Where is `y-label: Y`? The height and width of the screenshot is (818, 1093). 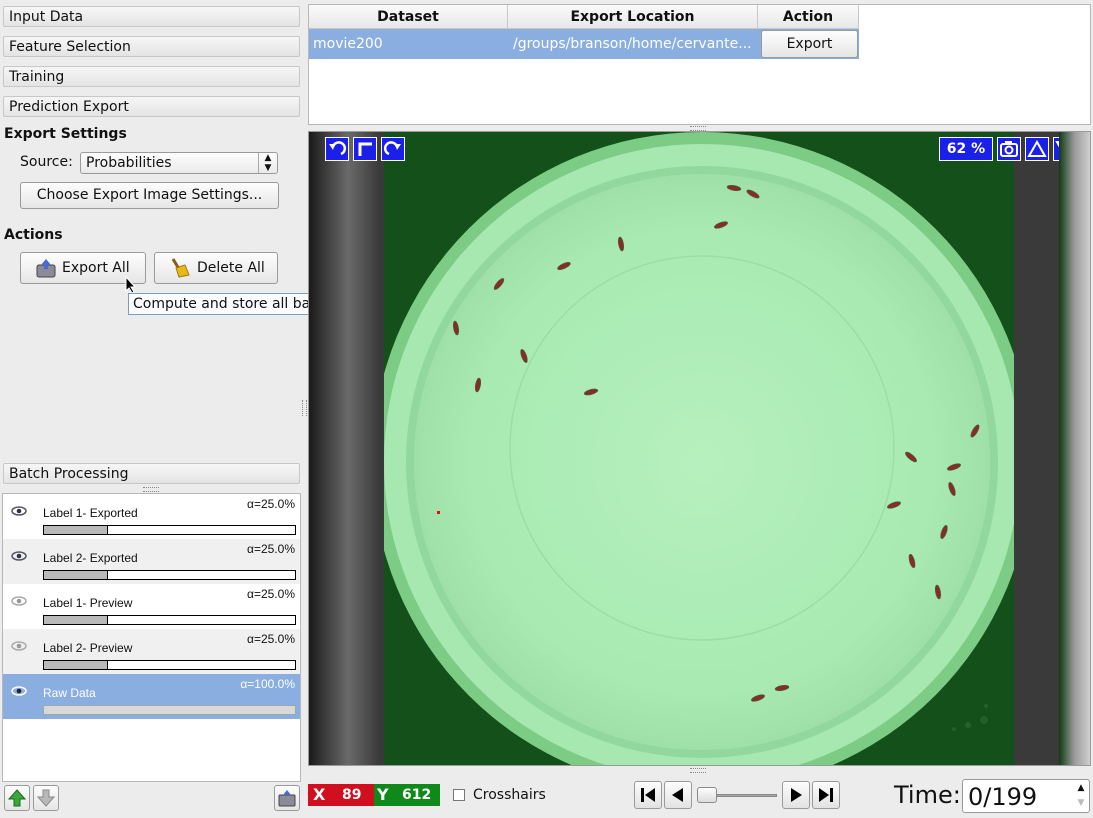 y-label: Y is located at coordinates (383, 794).